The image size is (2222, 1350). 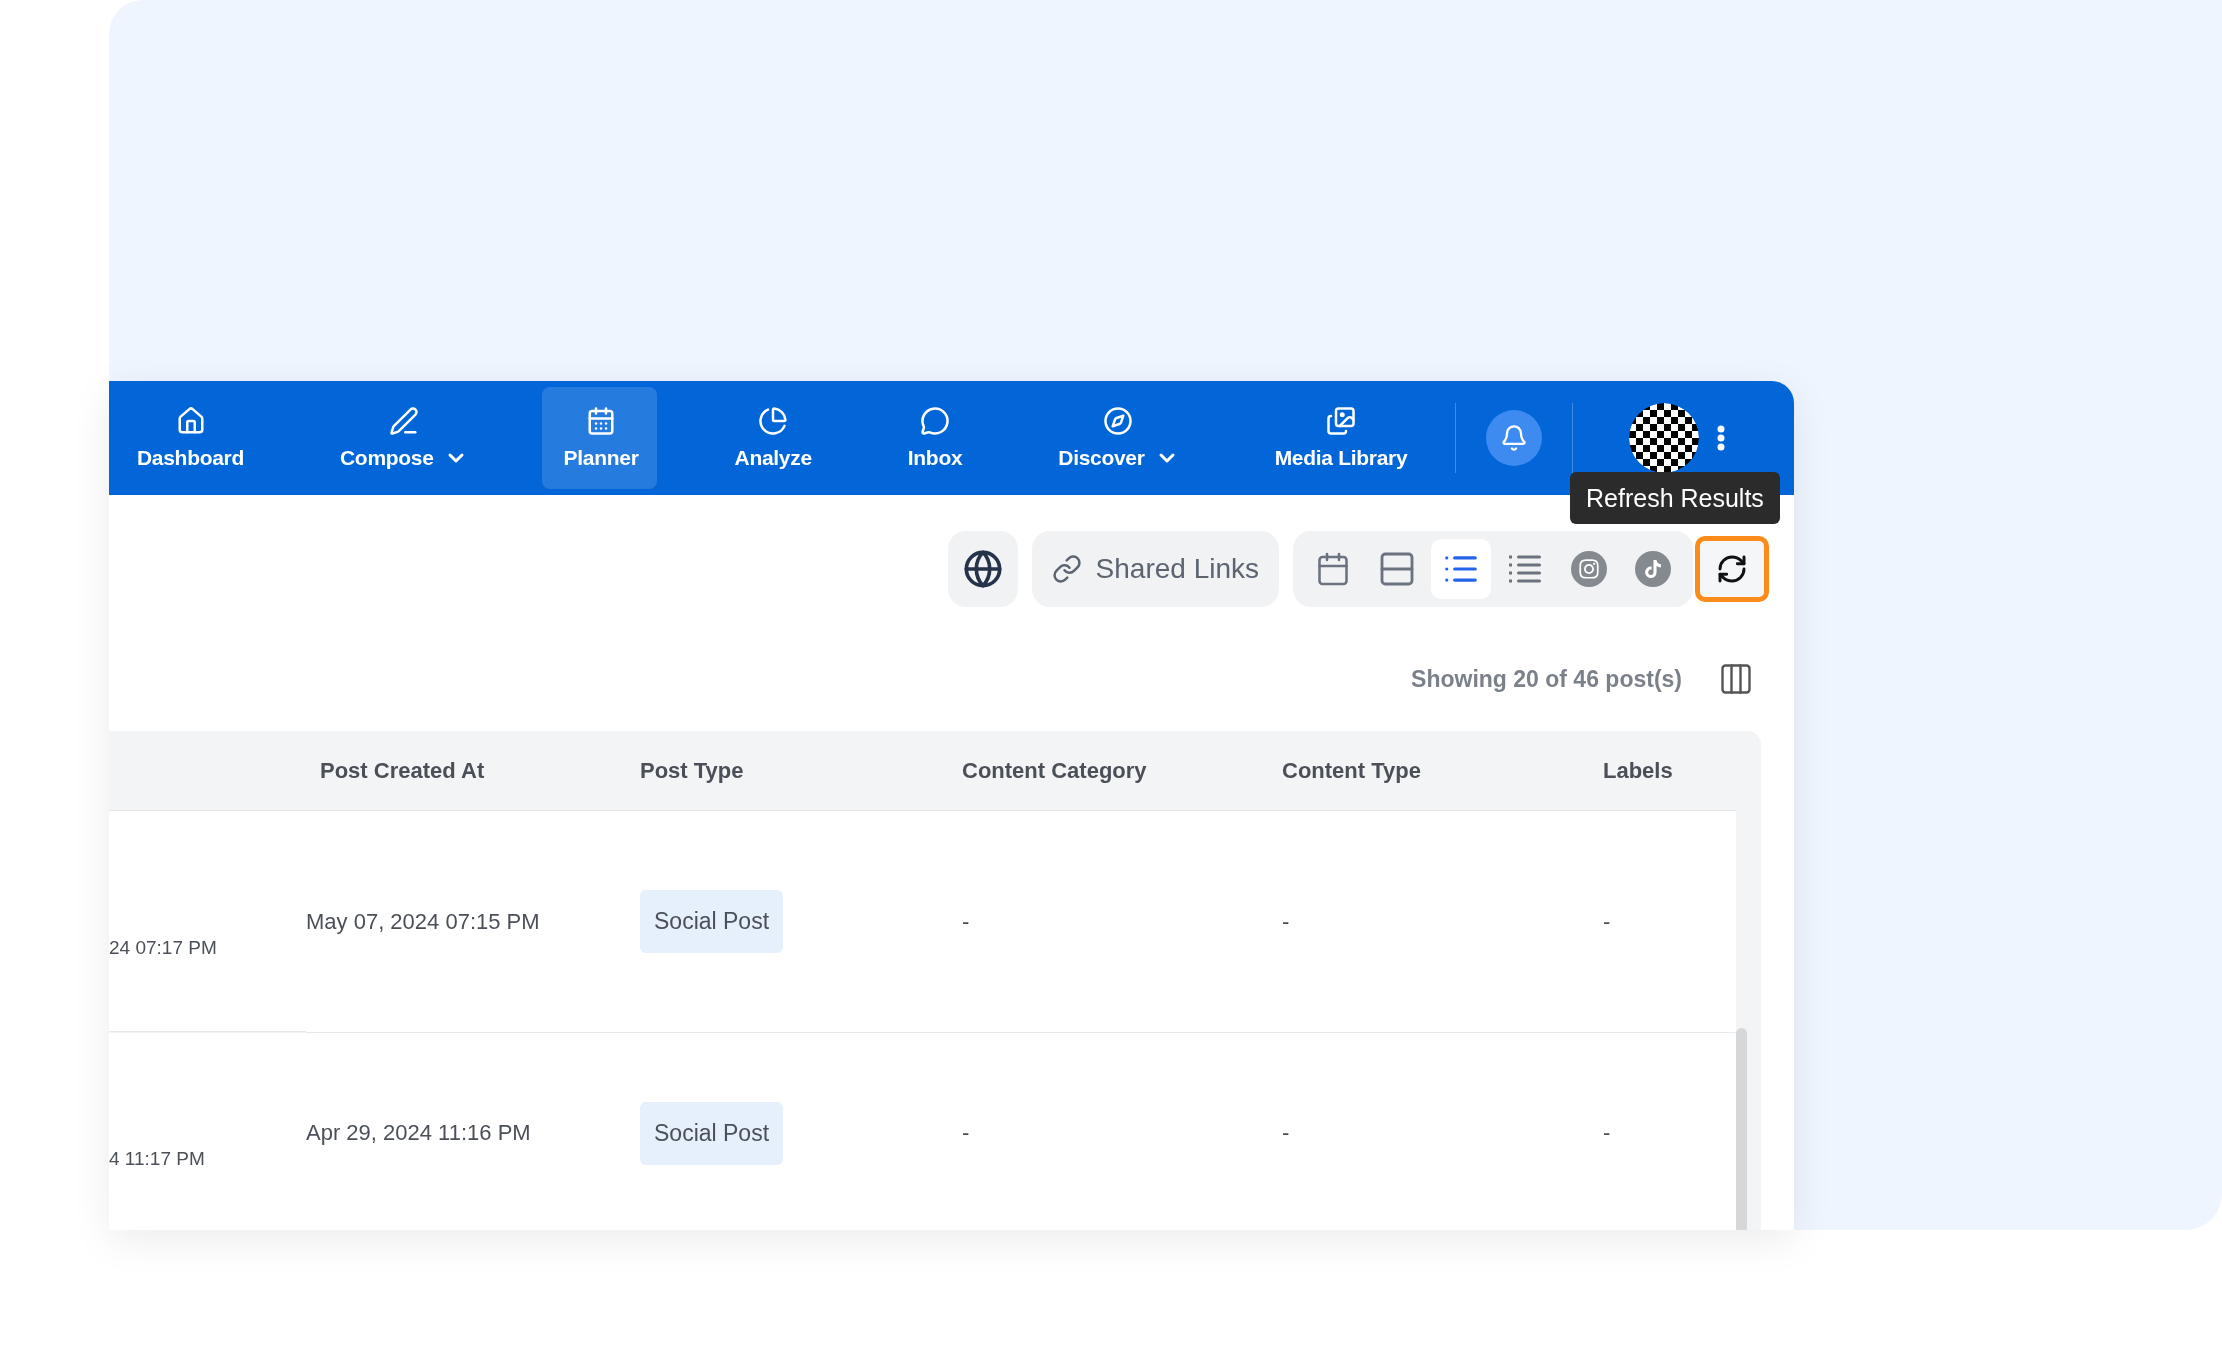 What do you see at coordinates (1514, 438) in the screenshot?
I see `bell-icon` at bounding box center [1514, 438].